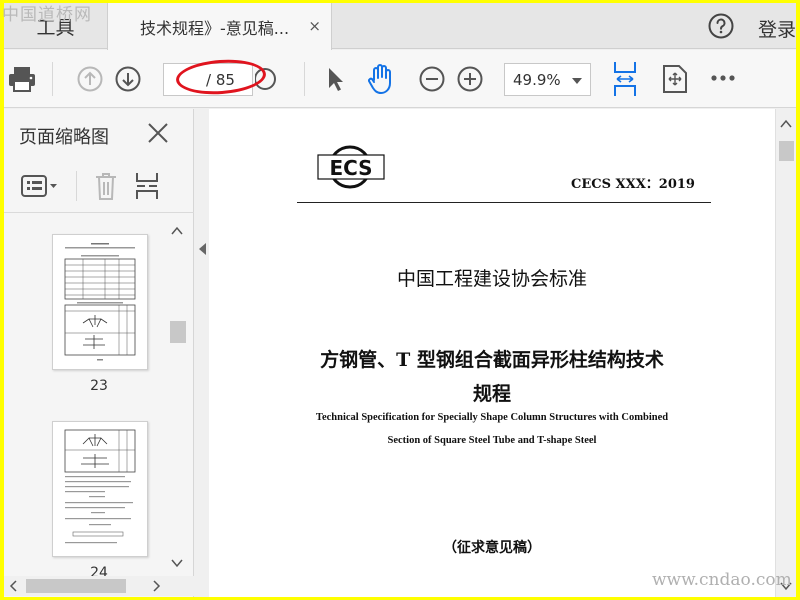  I want to click on insert-page-icon, so click(147, 186).